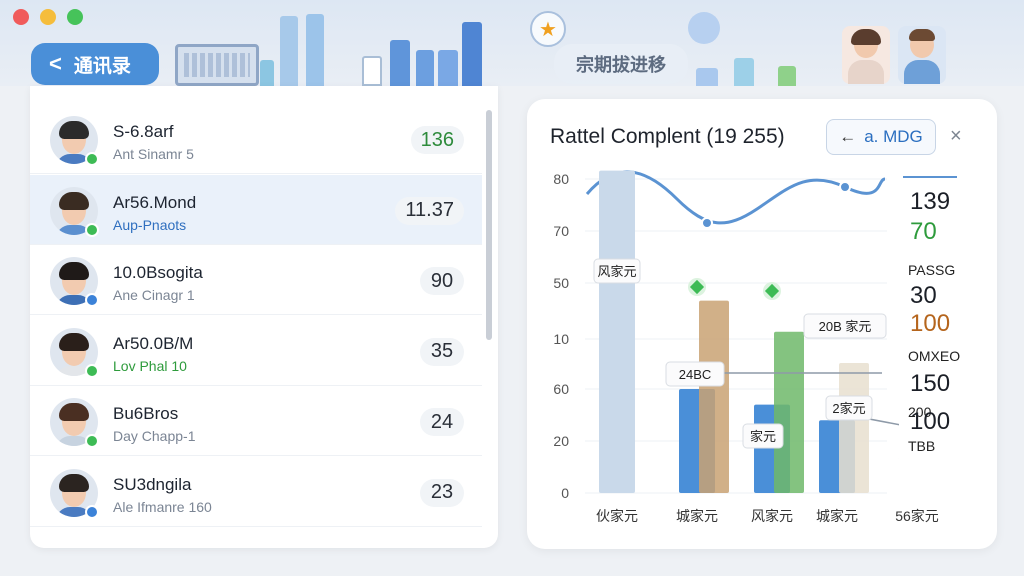 Image resolution: width=1024 pixels, height=576 pixels. What do you see at coordinates (617, 331) in the screenshot?
I see `bar` at bounding box center [617, 331].